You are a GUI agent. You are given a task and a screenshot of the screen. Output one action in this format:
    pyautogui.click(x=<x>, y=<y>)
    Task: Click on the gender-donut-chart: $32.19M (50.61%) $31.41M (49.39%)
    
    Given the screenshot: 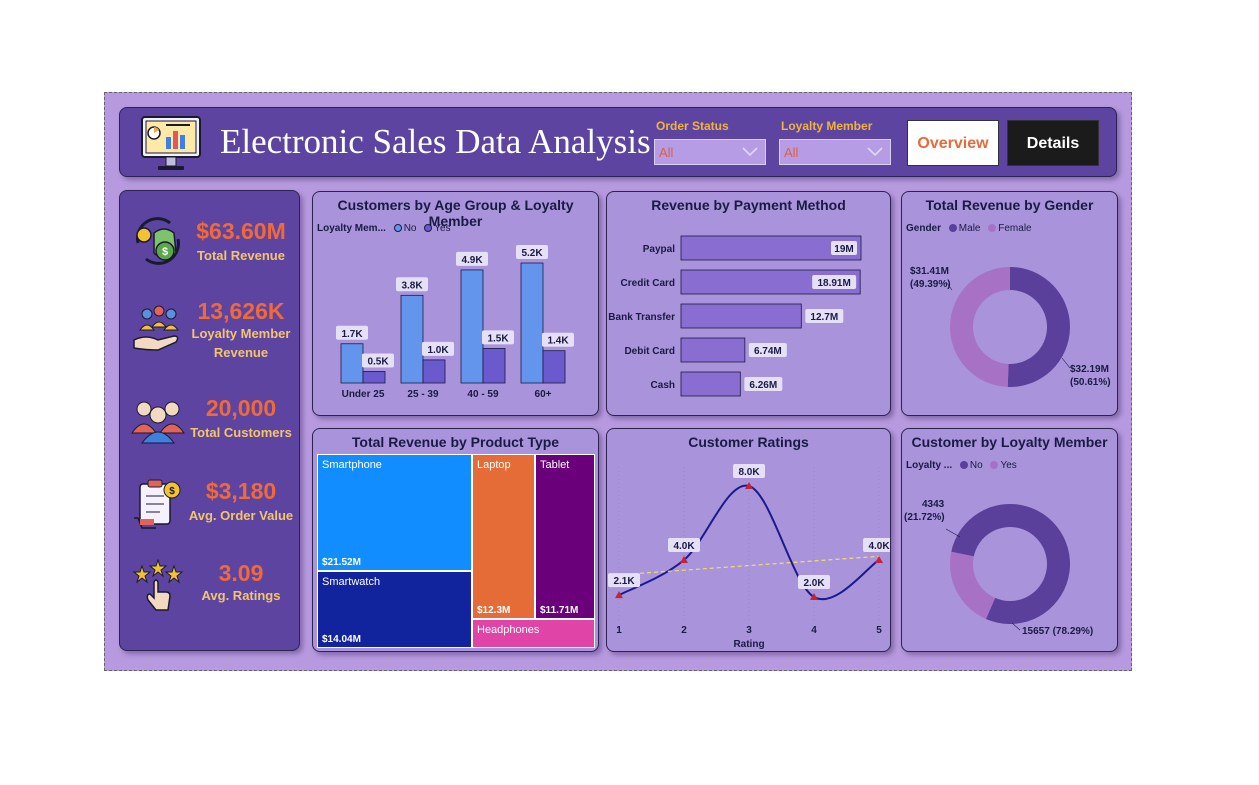 What is the action you would take?
    pyautogui.click(x=1010, y=327)
    